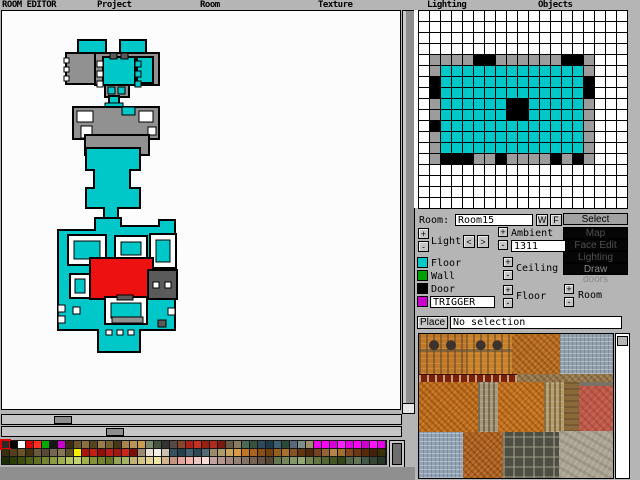 Image resolution: width=640 pixels, height=480 pixels. Describe the element at coordinates (423, 246) in the screenshot. I see `light-minus-button: -` at that location.